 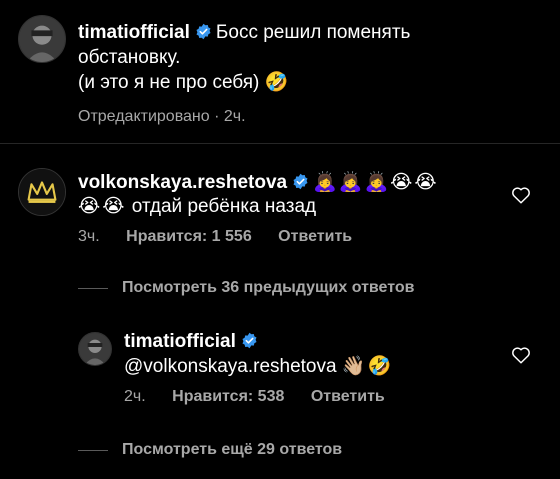 I want to click on comment-line2: 😭 😭 отдай ребёнка назад, so click(x=197, y=206).